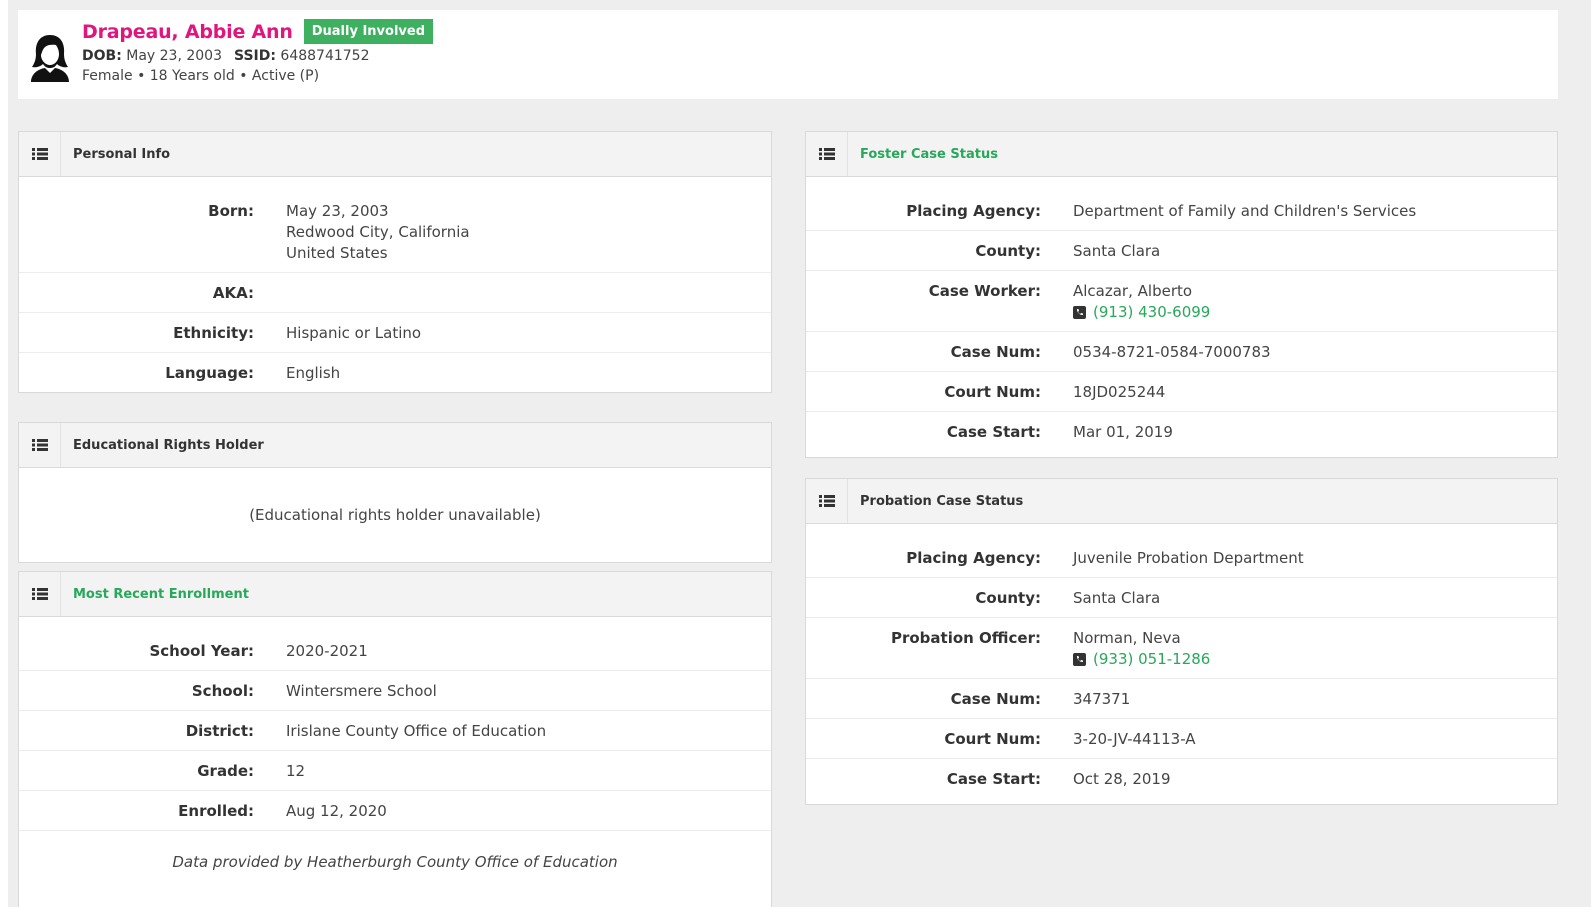 This screenshot has width=1591, height=907. Describe the element at coordinates (1127, 638) in the screenshot. I see `probation-officer-name: Norman, Neva` at that location.